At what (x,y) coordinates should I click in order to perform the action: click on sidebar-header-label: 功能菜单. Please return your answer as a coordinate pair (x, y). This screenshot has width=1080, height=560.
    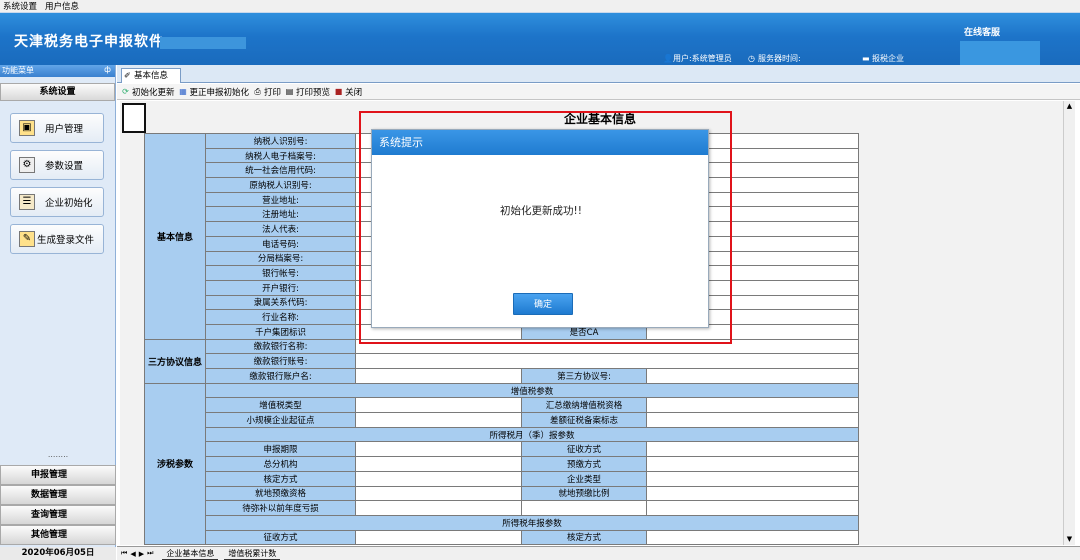
    Looking at the image, I should click on (18, 70).